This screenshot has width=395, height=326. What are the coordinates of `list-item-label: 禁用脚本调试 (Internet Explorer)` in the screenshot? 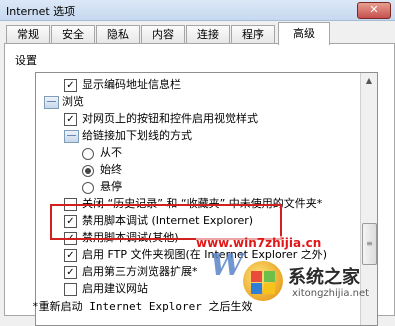 It's located at (168, 220).